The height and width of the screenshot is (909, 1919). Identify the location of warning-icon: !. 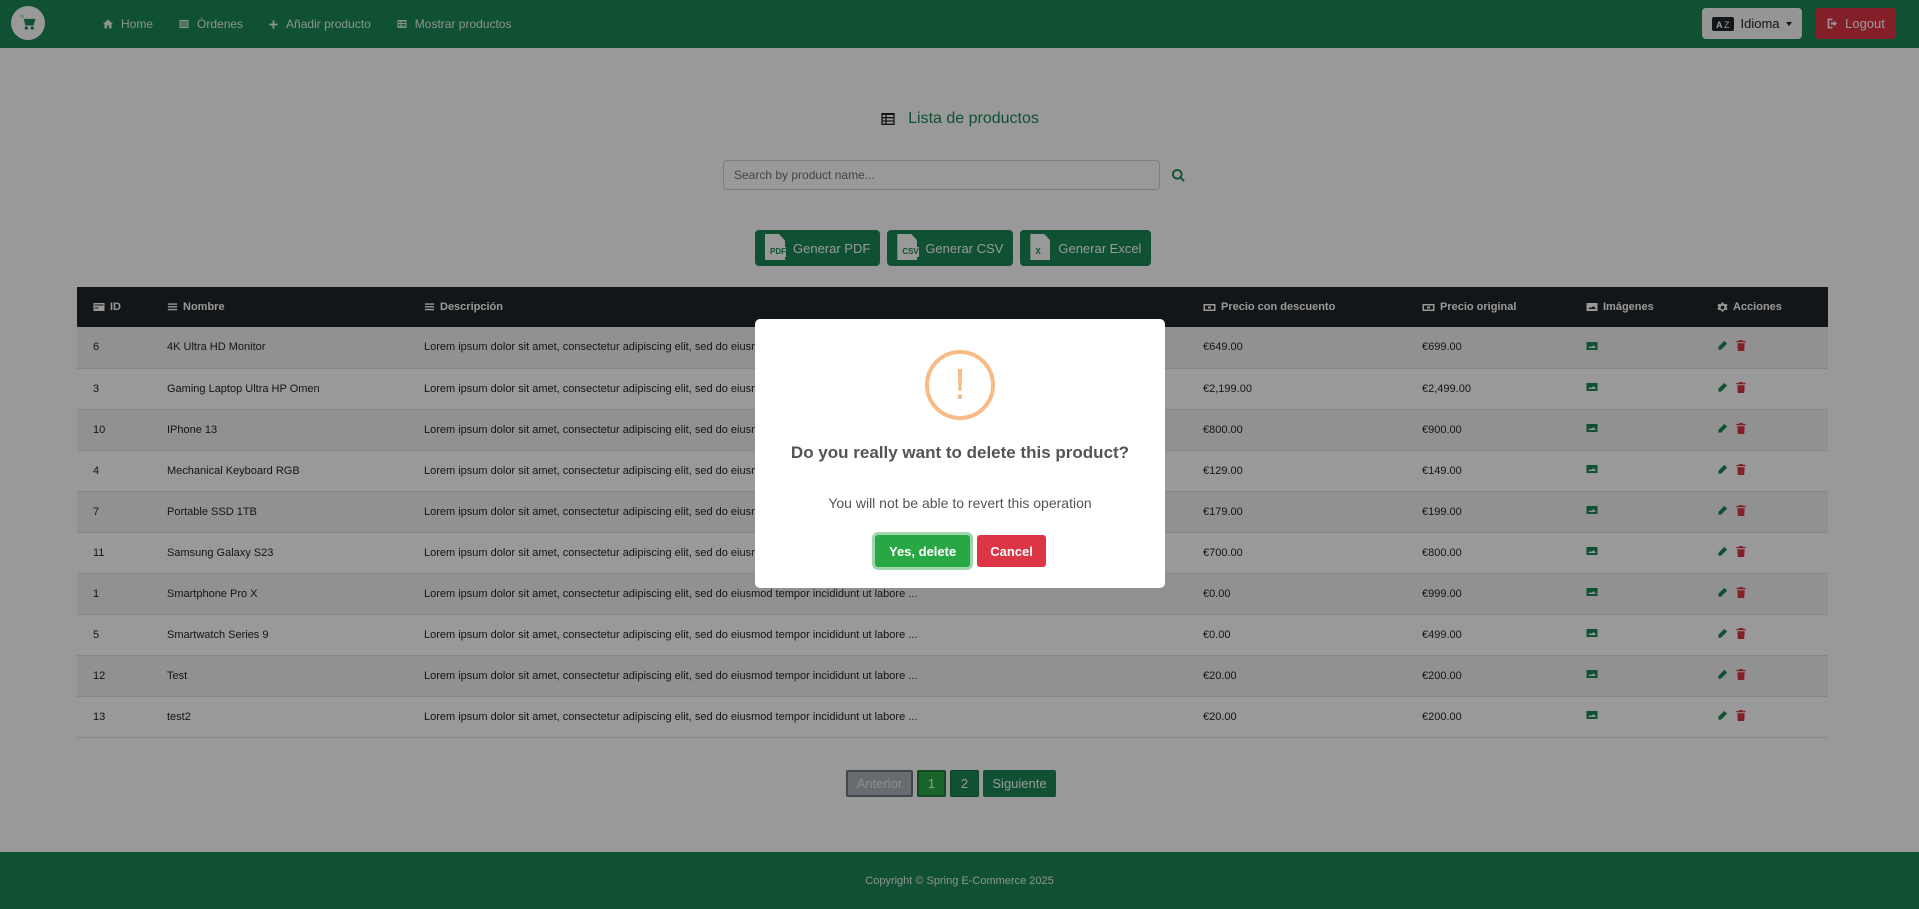
(960, 385).